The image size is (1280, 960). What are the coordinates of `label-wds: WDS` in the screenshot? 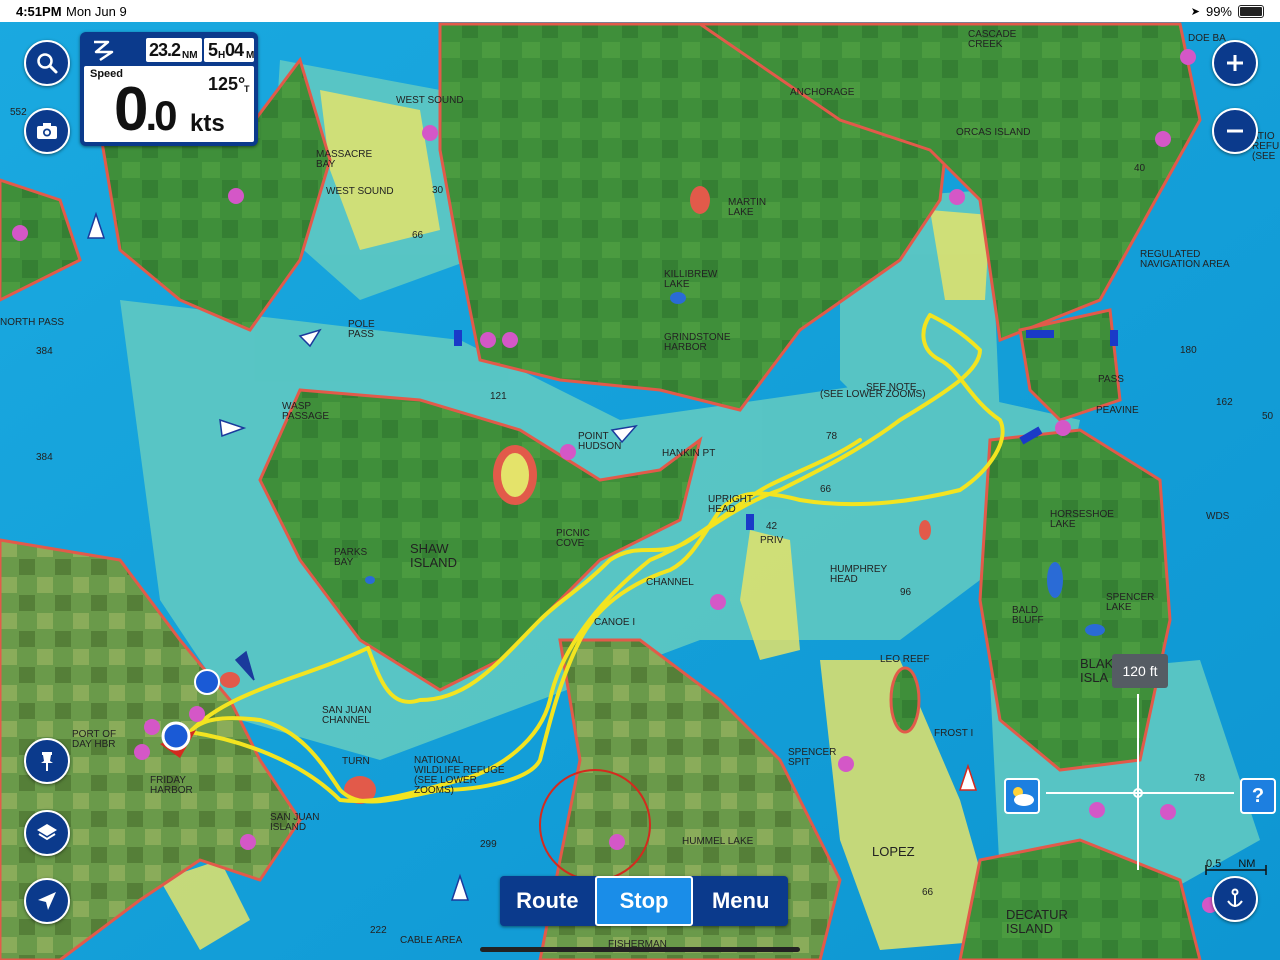 It's located at (1218, 516).